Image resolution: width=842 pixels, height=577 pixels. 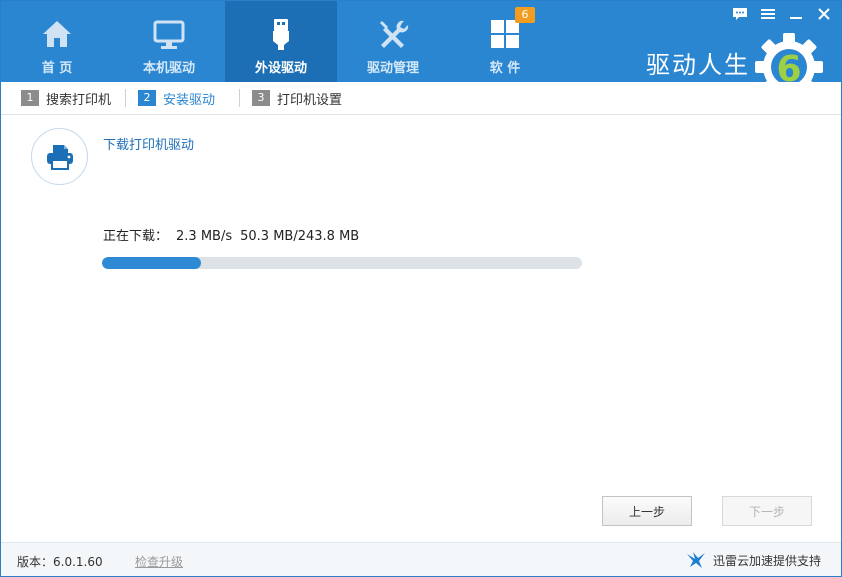 What do you see at coordinates (159, 561) in the screenshot?
I see `check-update-link: 检查升级` at bounding box center [159, 561].